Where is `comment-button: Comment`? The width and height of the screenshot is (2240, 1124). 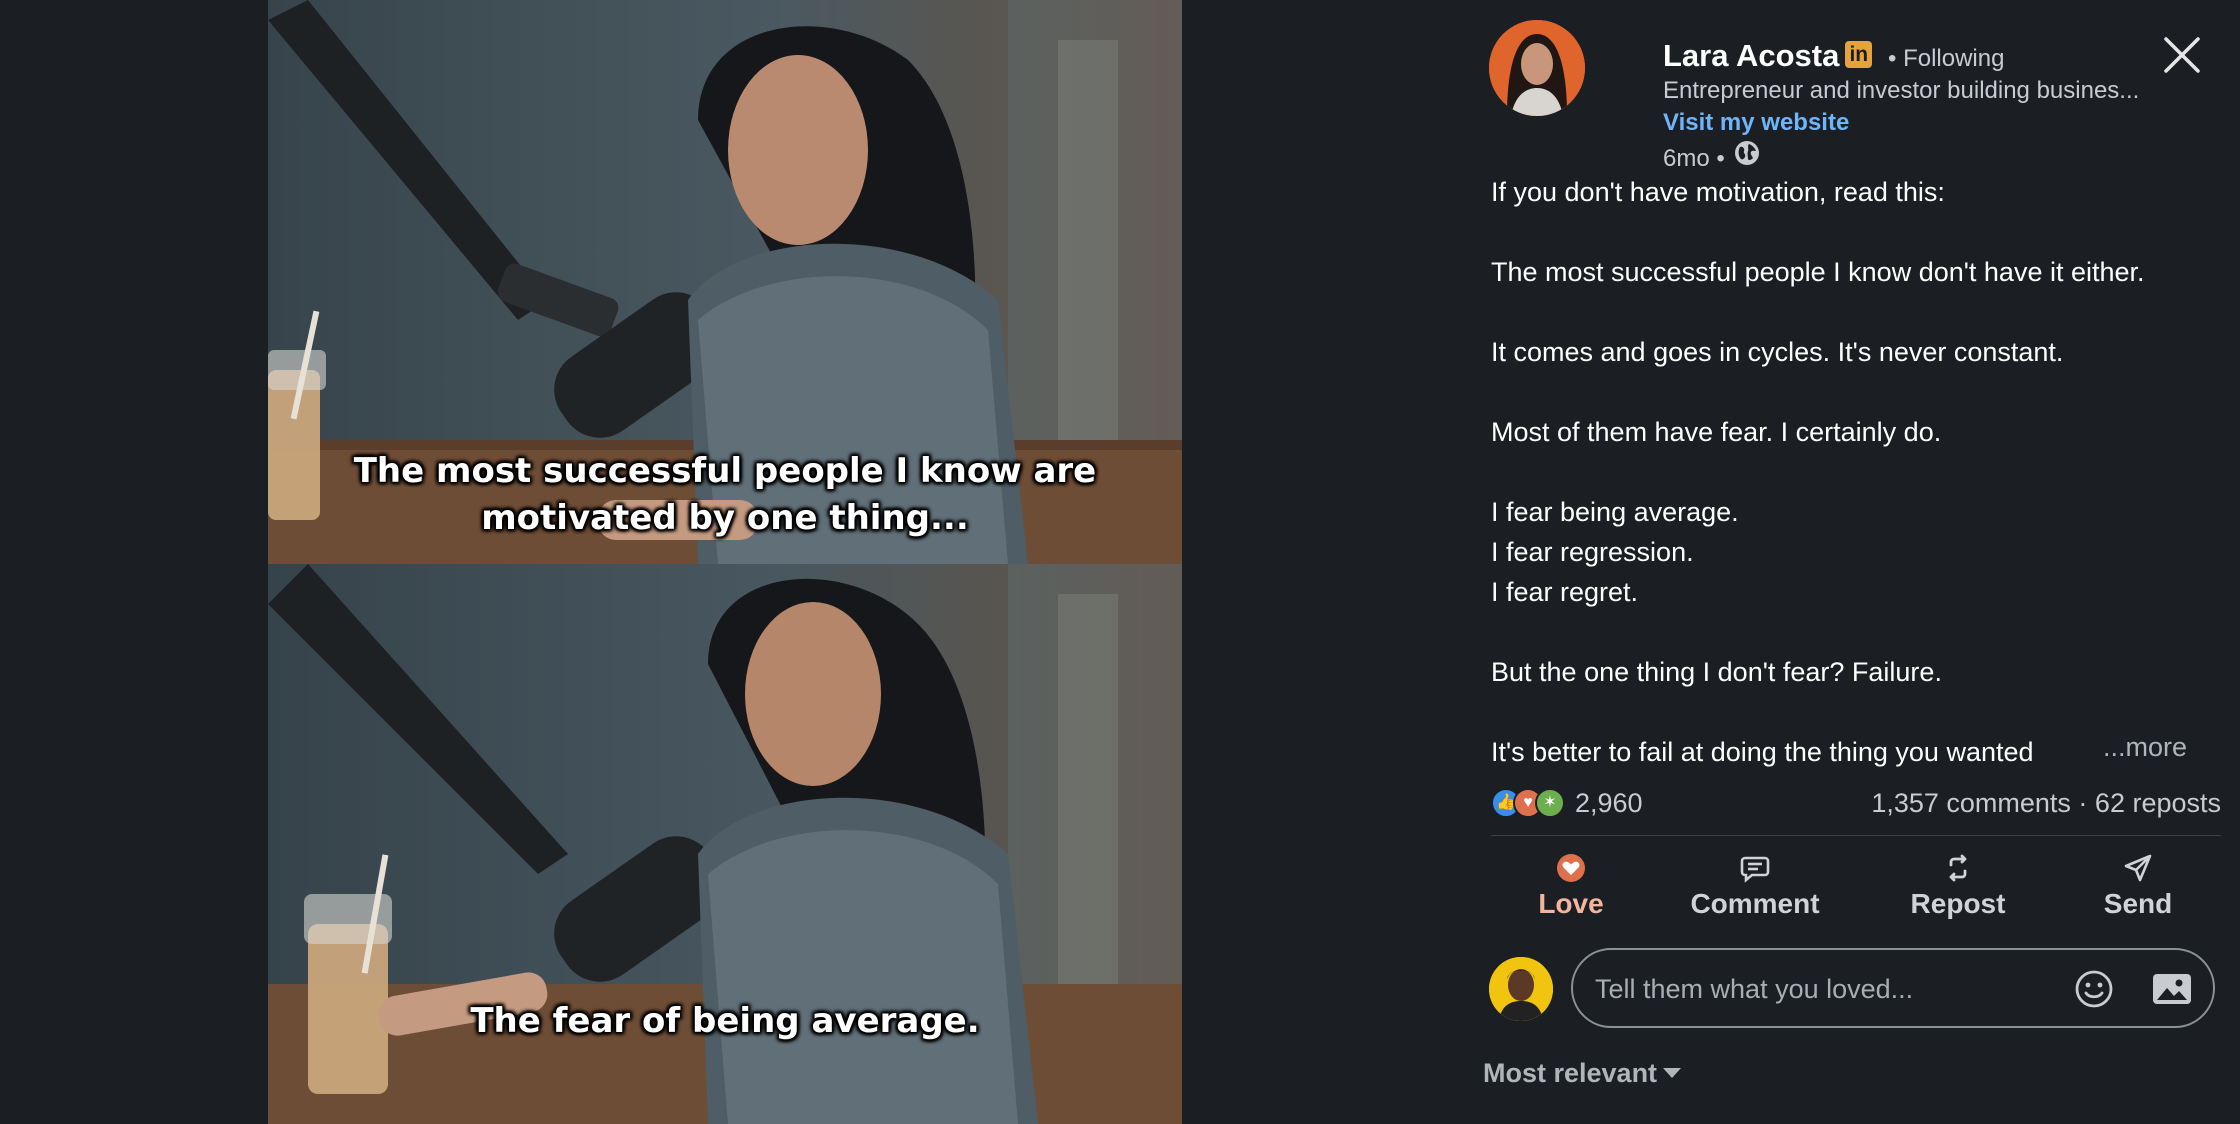 comment-button: Comment is located at coordinates (1755, 886).